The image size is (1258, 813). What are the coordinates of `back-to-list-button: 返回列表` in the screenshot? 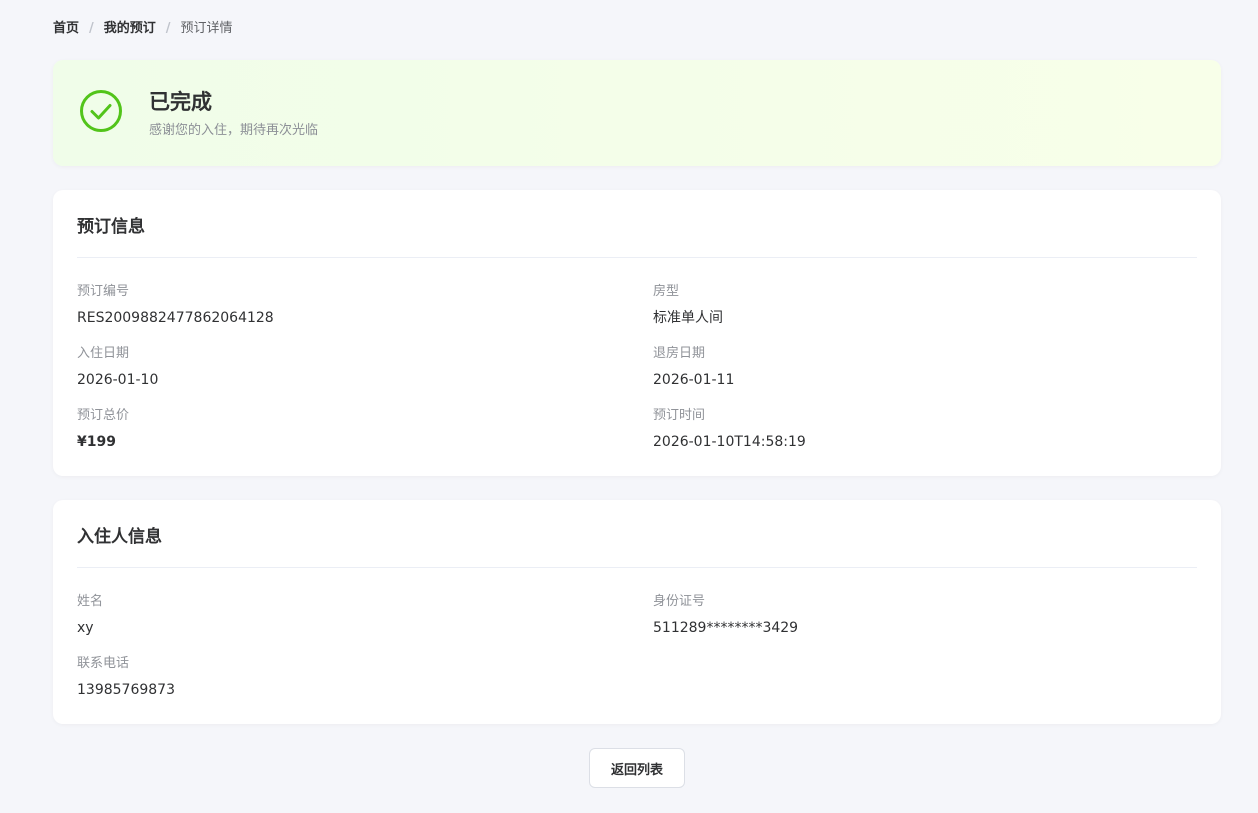 It's located at (637, 768).